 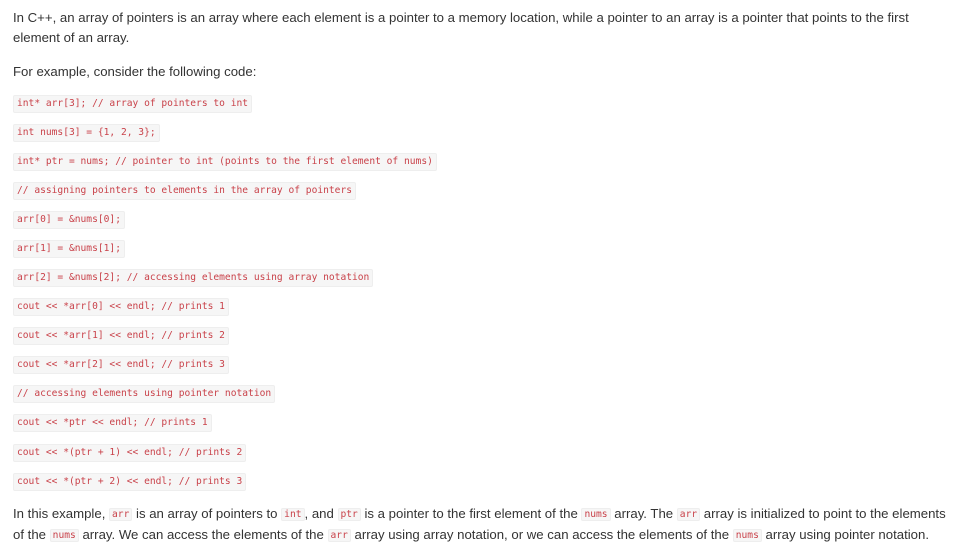 What do you see at coordinates (121, 307) in the screenshot?
I see `code-line: cout << *arr[0] << endl; // prints 1` at bounding box center [121, 307].